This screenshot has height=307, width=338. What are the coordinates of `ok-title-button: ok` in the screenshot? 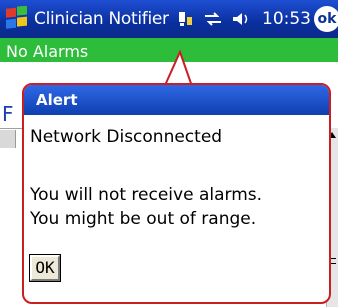 It's located at (326, 19).